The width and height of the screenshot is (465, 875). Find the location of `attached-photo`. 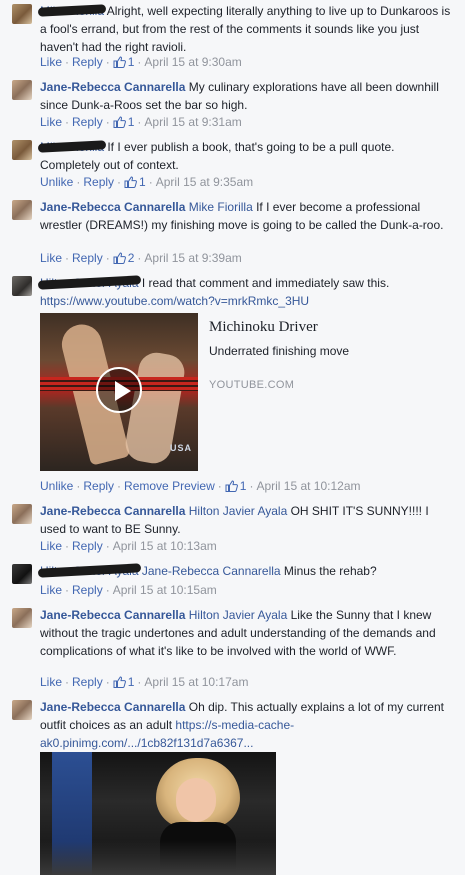

attached-photo is located at coordinates (158, 813).